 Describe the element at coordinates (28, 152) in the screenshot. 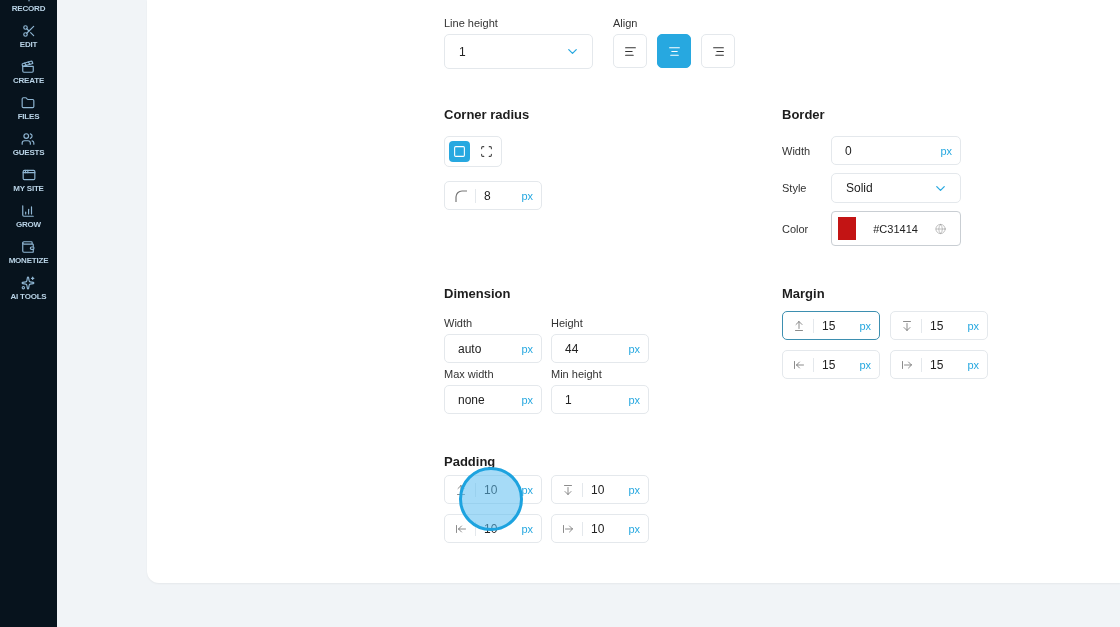

I see `sidebar-item: GUESTS` at that location.